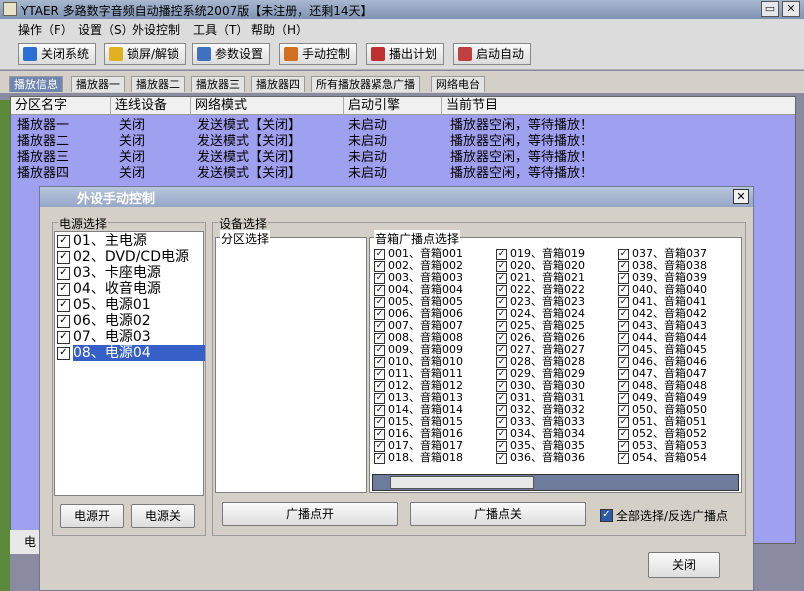  Describe the element at coordinates (462, 482) in the screenshot. I see `scrollbar-thumb` at that location.